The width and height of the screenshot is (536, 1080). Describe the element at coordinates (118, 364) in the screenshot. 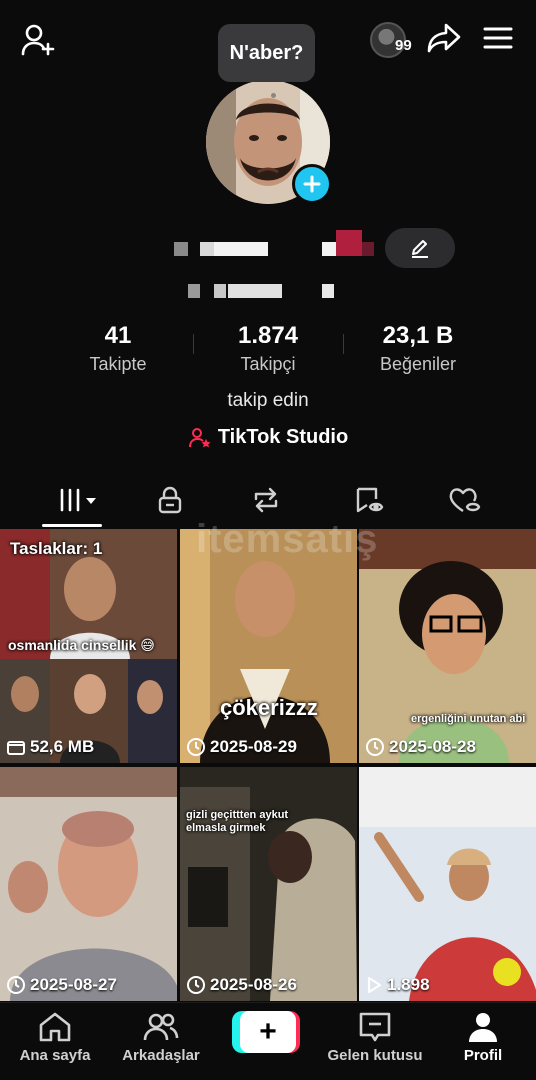

I see `following-label: Takipte` at that location.